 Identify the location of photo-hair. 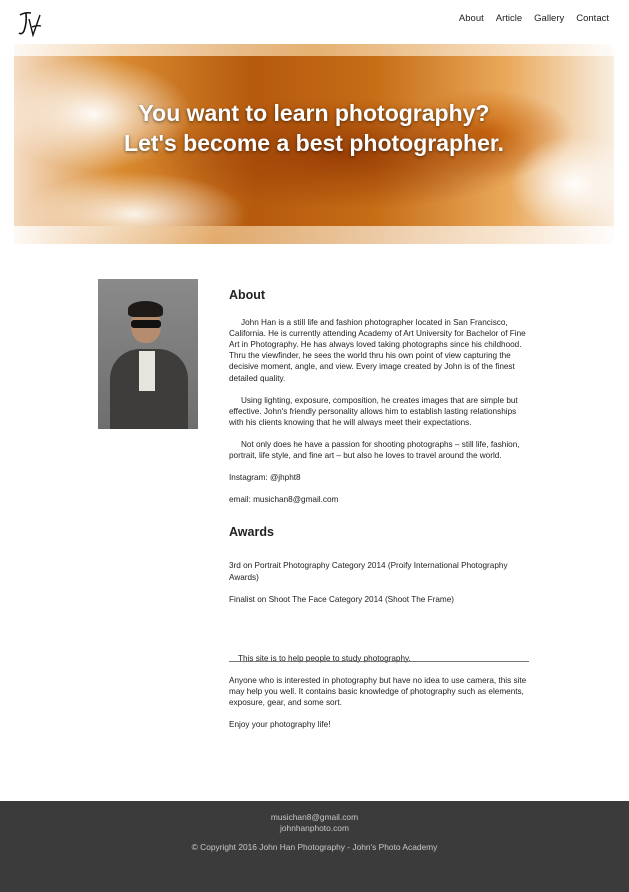
(145, 309).